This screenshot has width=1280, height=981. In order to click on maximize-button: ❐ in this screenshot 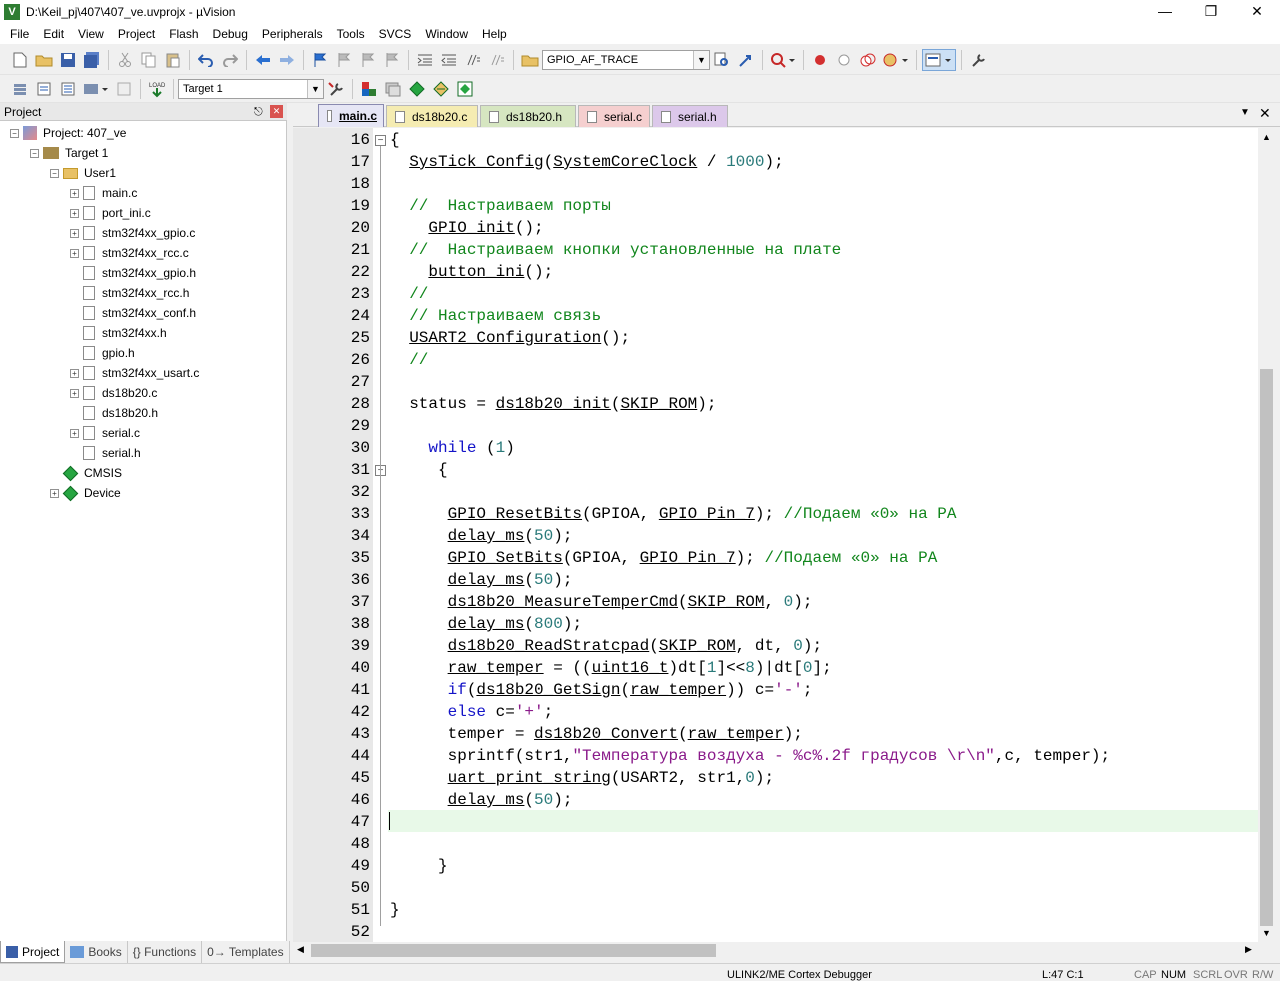, I will do `click(1211, 12)`.